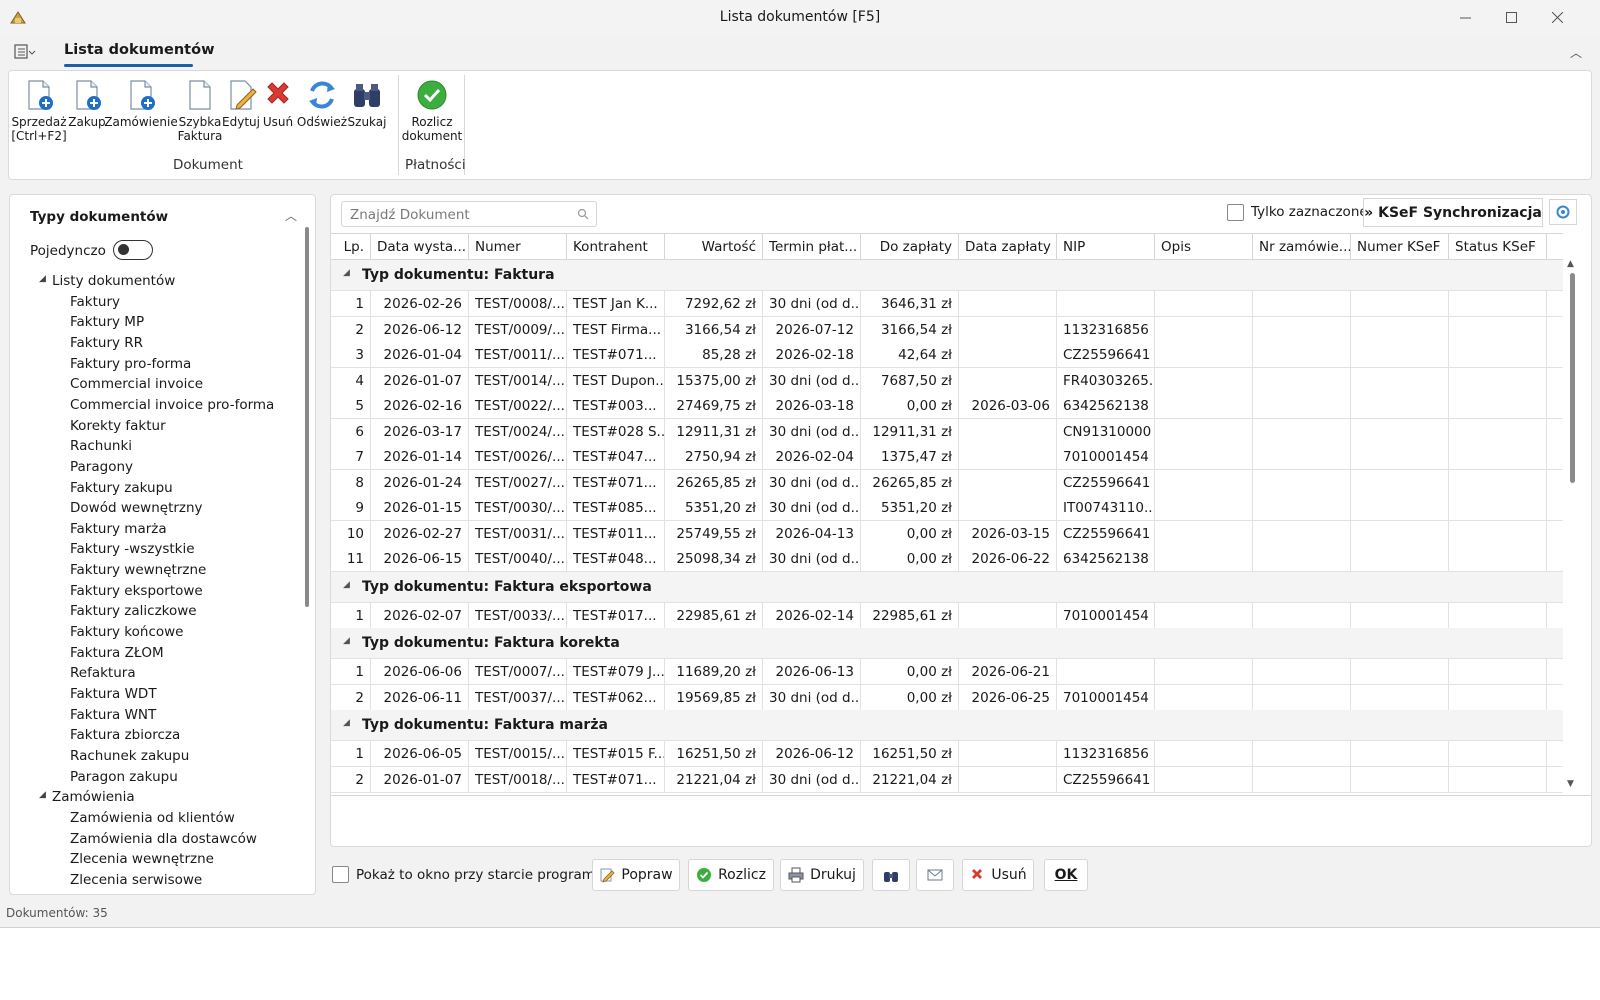 The image size is (1600, 1000). I want to click on column-header: Lp., so click(351, 247).